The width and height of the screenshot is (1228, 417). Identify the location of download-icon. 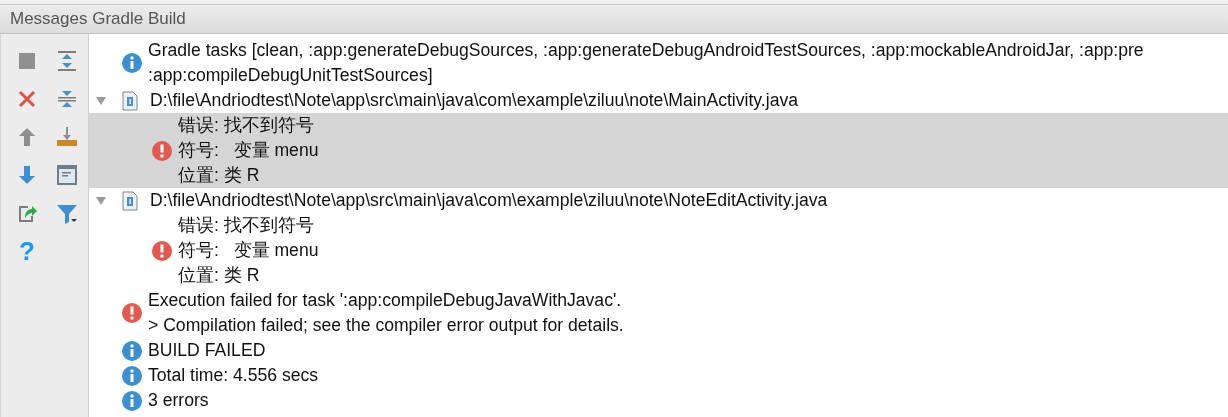
(67, 137).